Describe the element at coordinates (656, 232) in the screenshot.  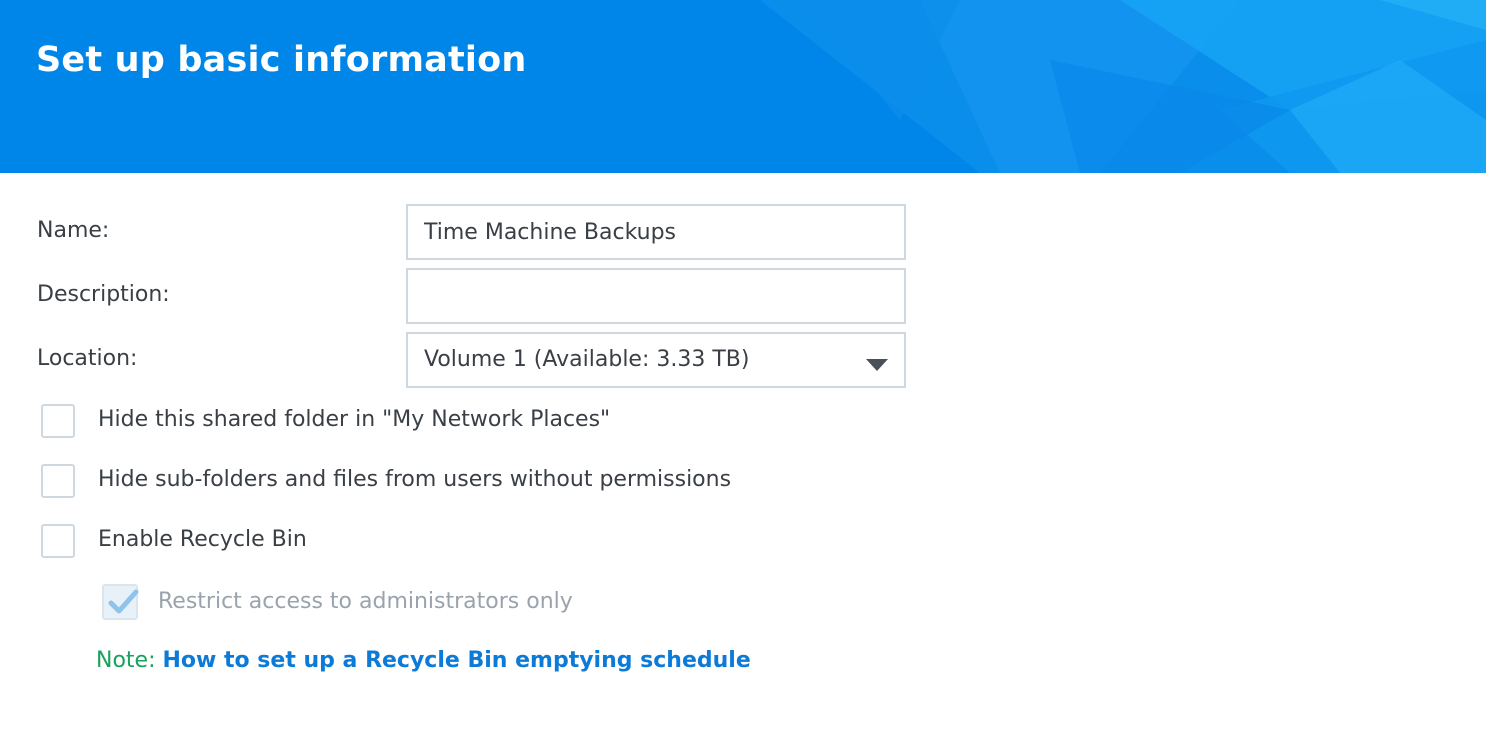
I see `name-input` at that location.